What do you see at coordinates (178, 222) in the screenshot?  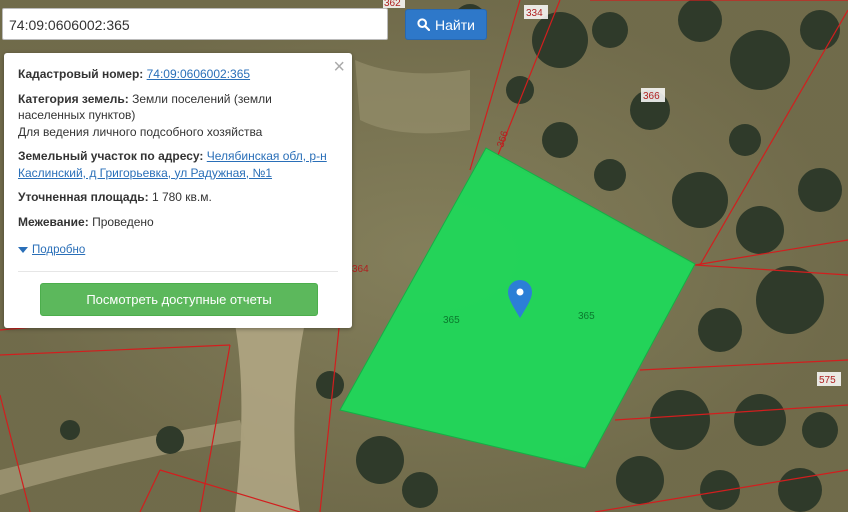 I see `survey-row: Межевание: Проведено` at bounding box center [178, 222].